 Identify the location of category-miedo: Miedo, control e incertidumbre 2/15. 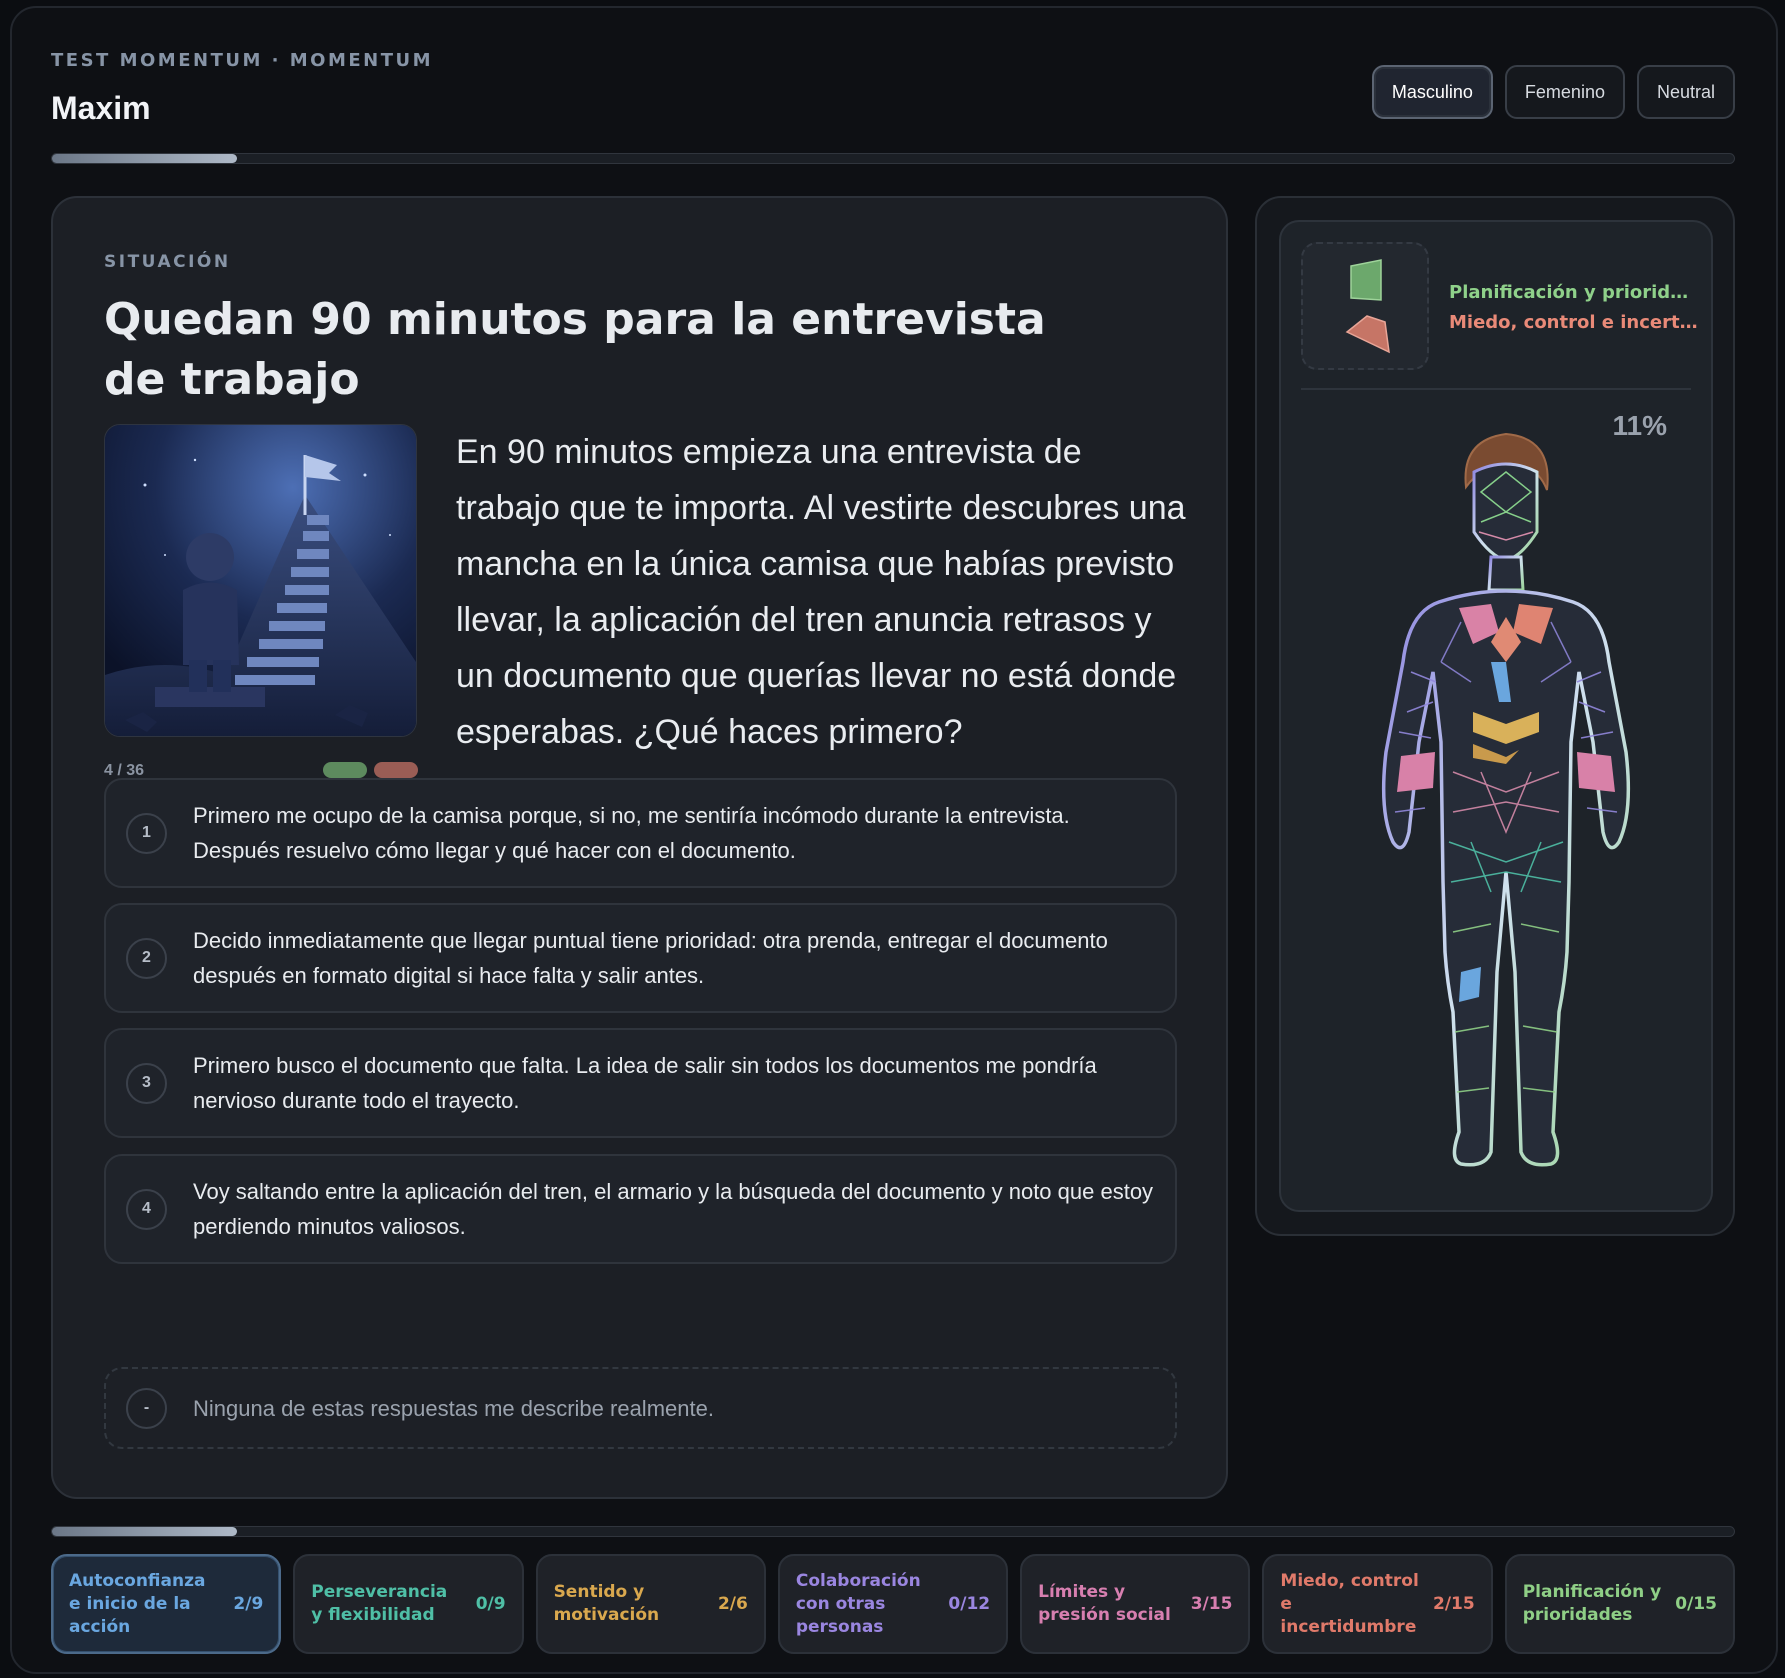
(1377, 1604).